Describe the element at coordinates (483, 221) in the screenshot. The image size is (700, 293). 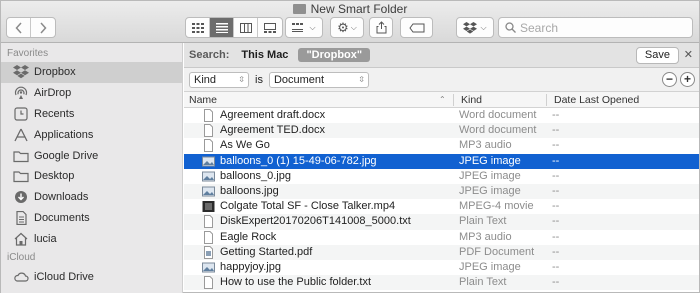
I see `file-kind: Plain Text` at that location.